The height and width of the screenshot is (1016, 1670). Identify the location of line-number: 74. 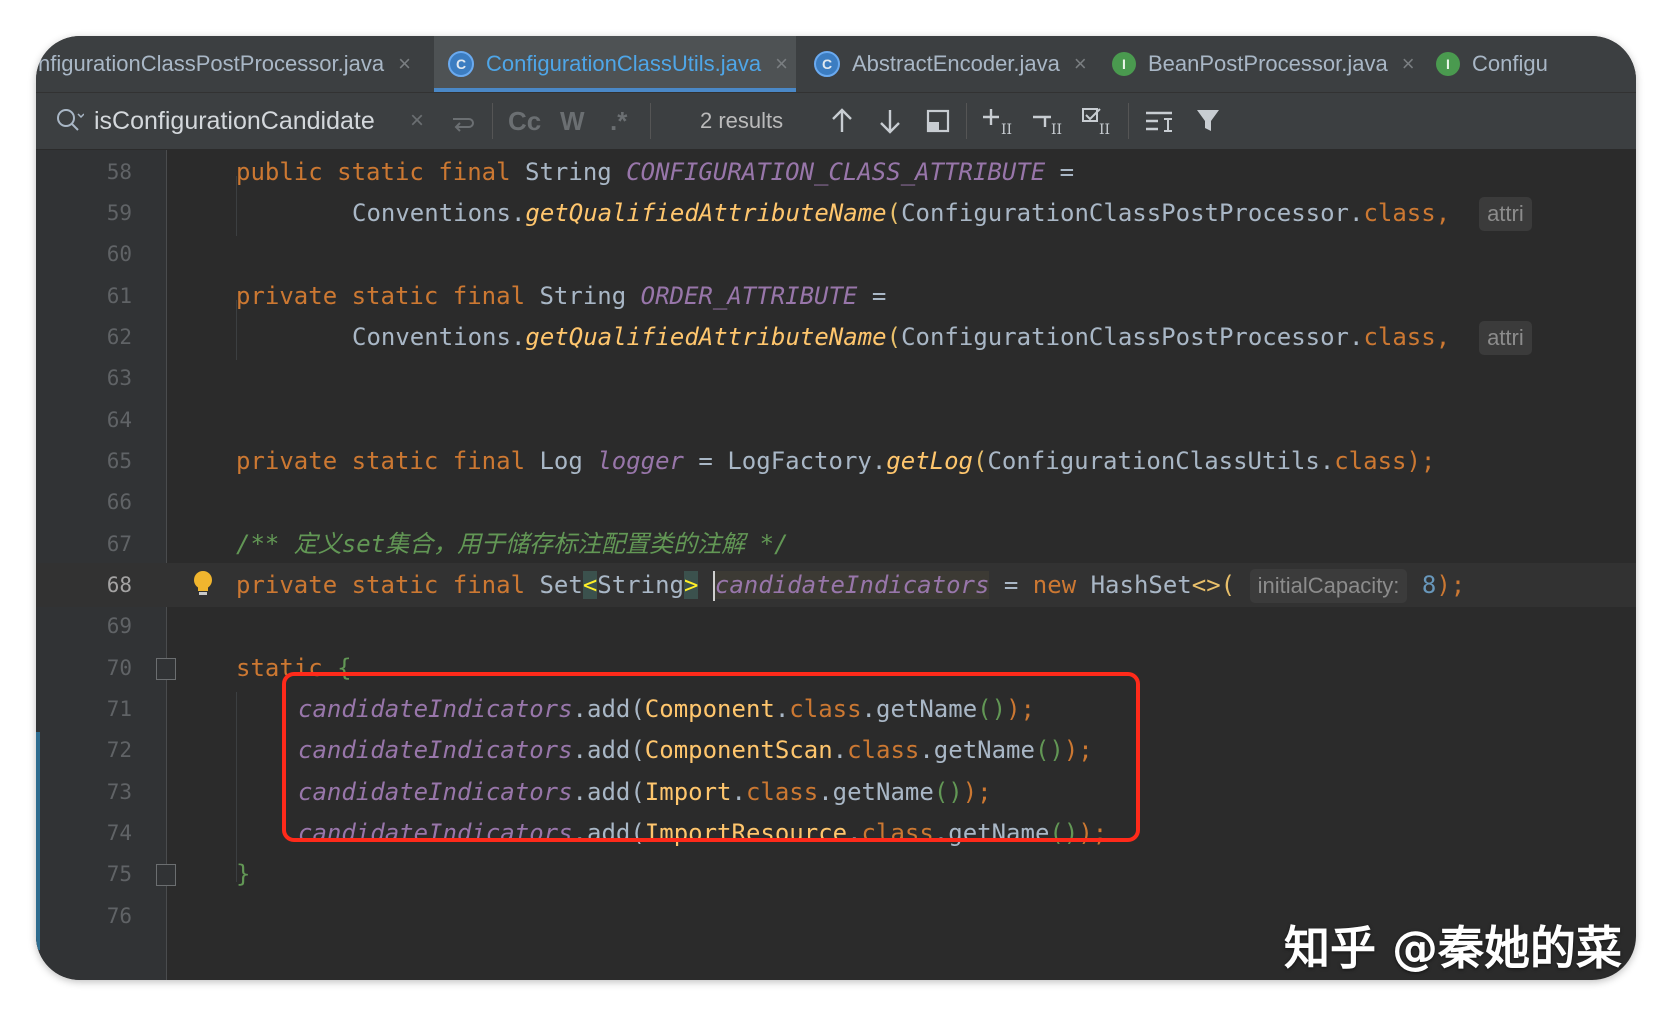
(119, 833).